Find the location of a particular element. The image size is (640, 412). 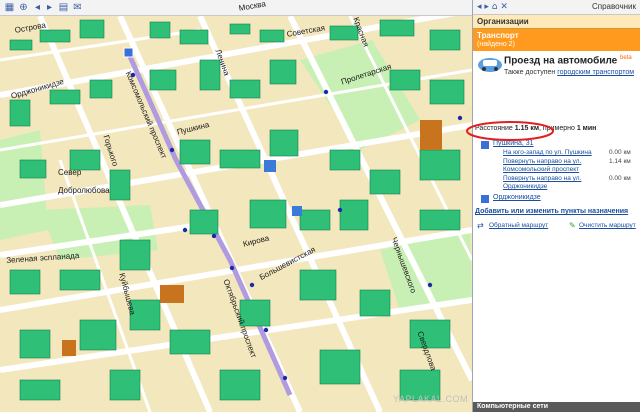

computer-networks-tab: Компьютерные сети is located at coordinates (556, 407).